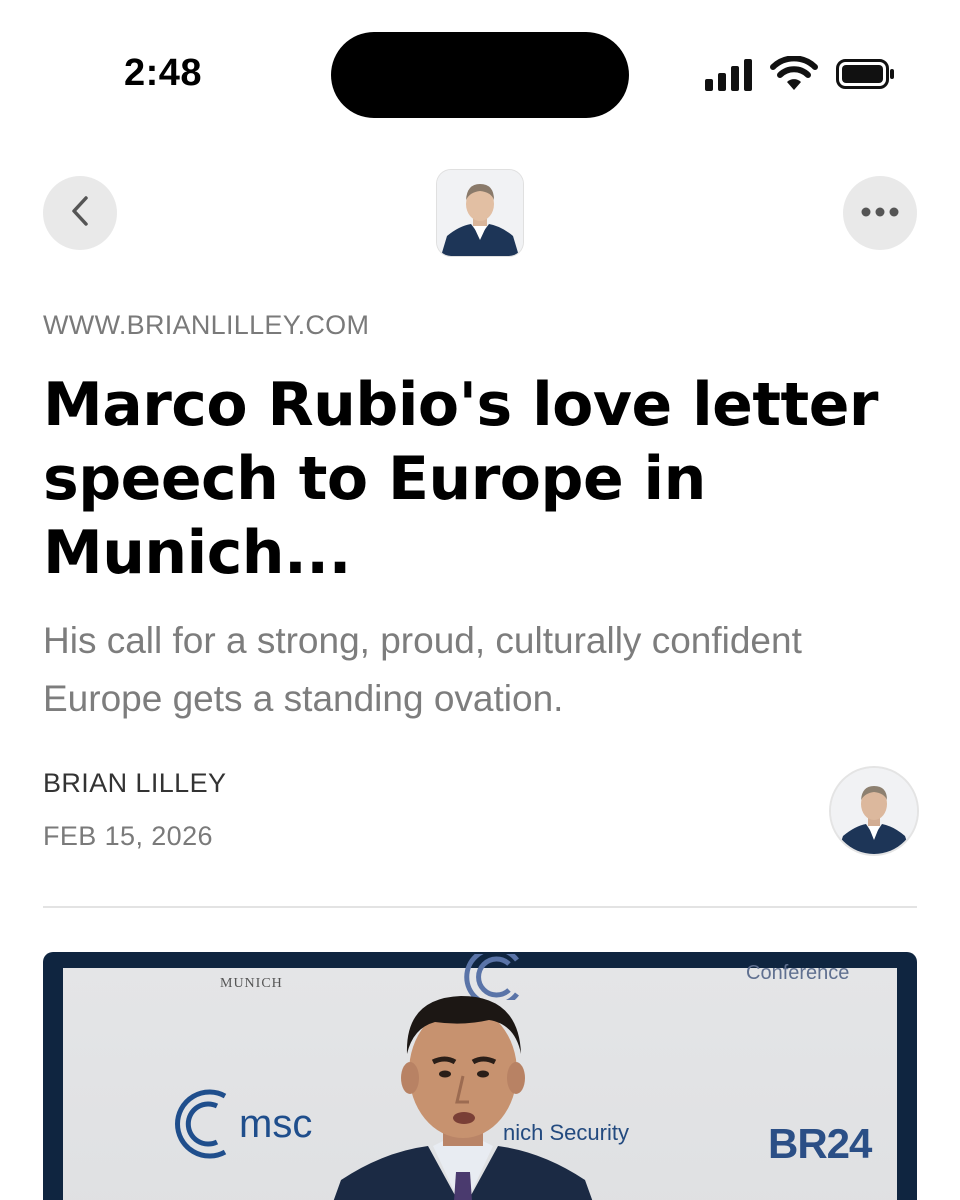  Describe the element at coordinates (163, 73) in the screenshot. I see `status-time: 2:48` at that location.